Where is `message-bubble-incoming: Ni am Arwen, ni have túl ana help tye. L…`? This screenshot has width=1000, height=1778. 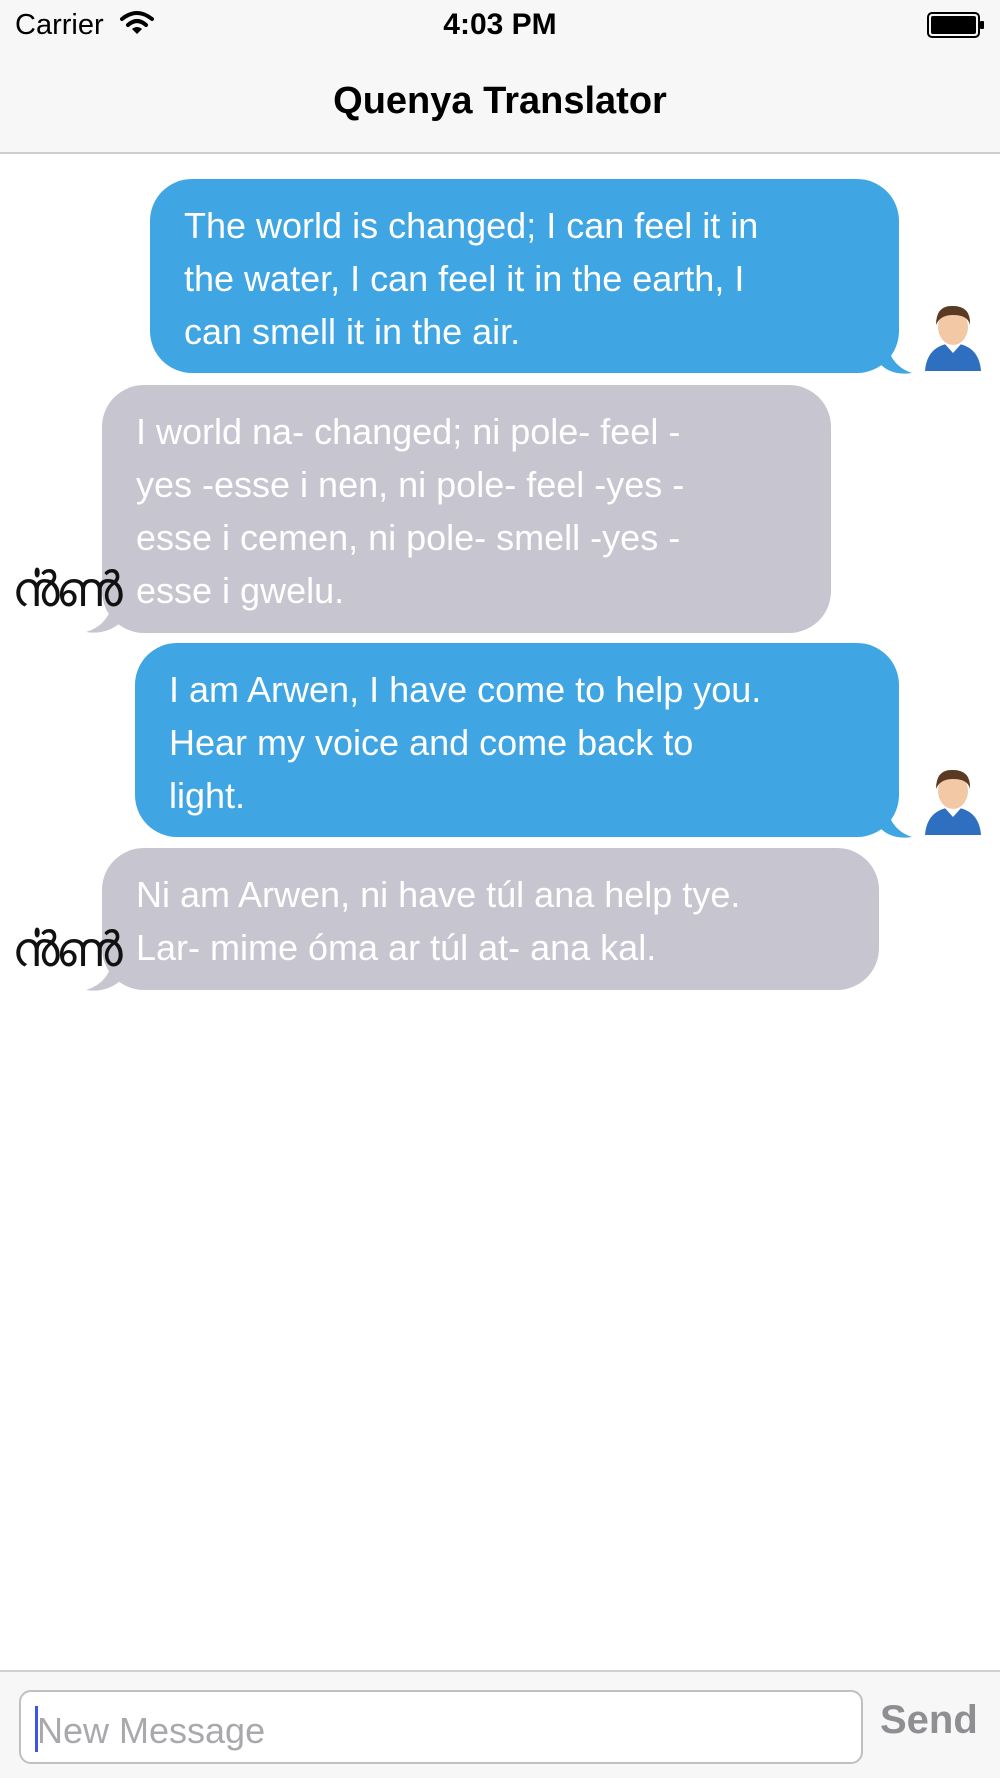 message-bubble-incoming: Ni am Arwen, ni have túl ana help tye. L… is located at coordinates (490, 919).